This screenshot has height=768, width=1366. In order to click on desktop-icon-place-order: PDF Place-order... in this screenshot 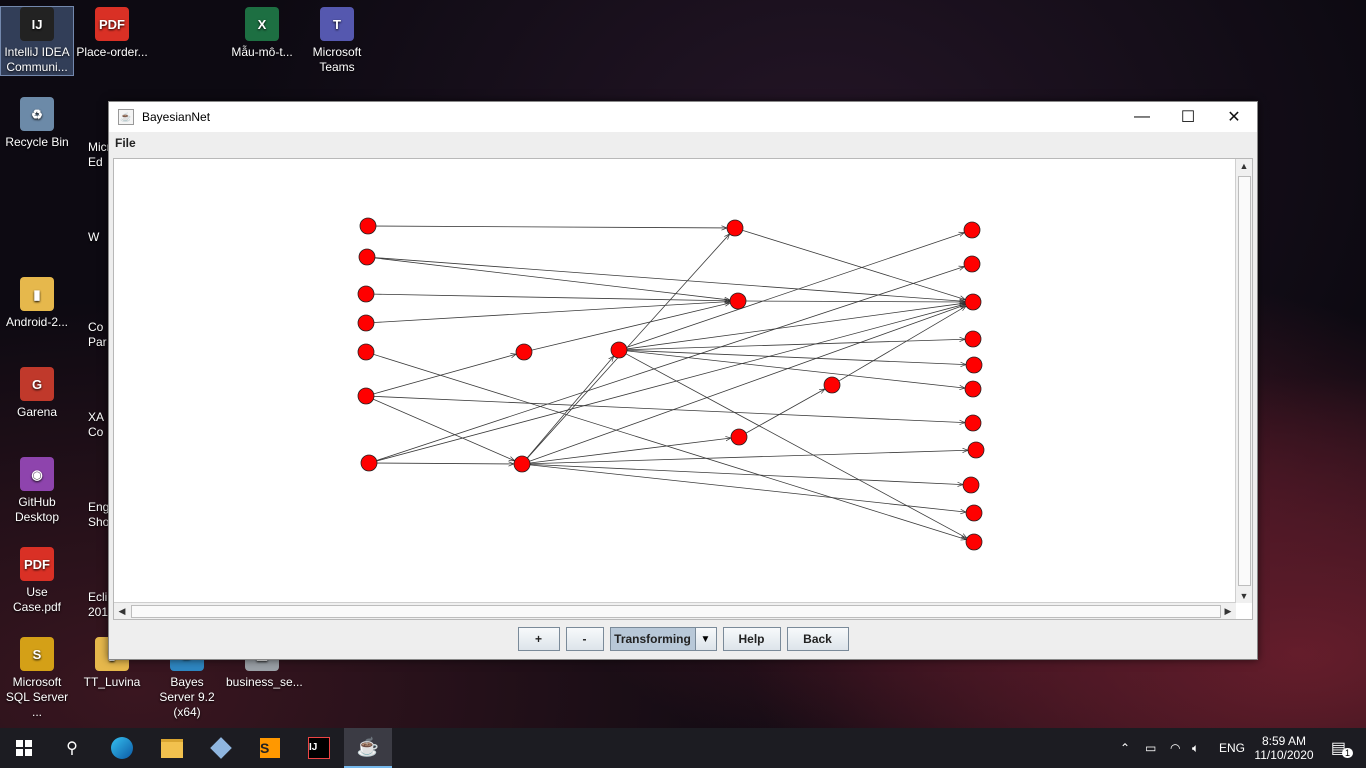, I will do `click(112, 33)`.